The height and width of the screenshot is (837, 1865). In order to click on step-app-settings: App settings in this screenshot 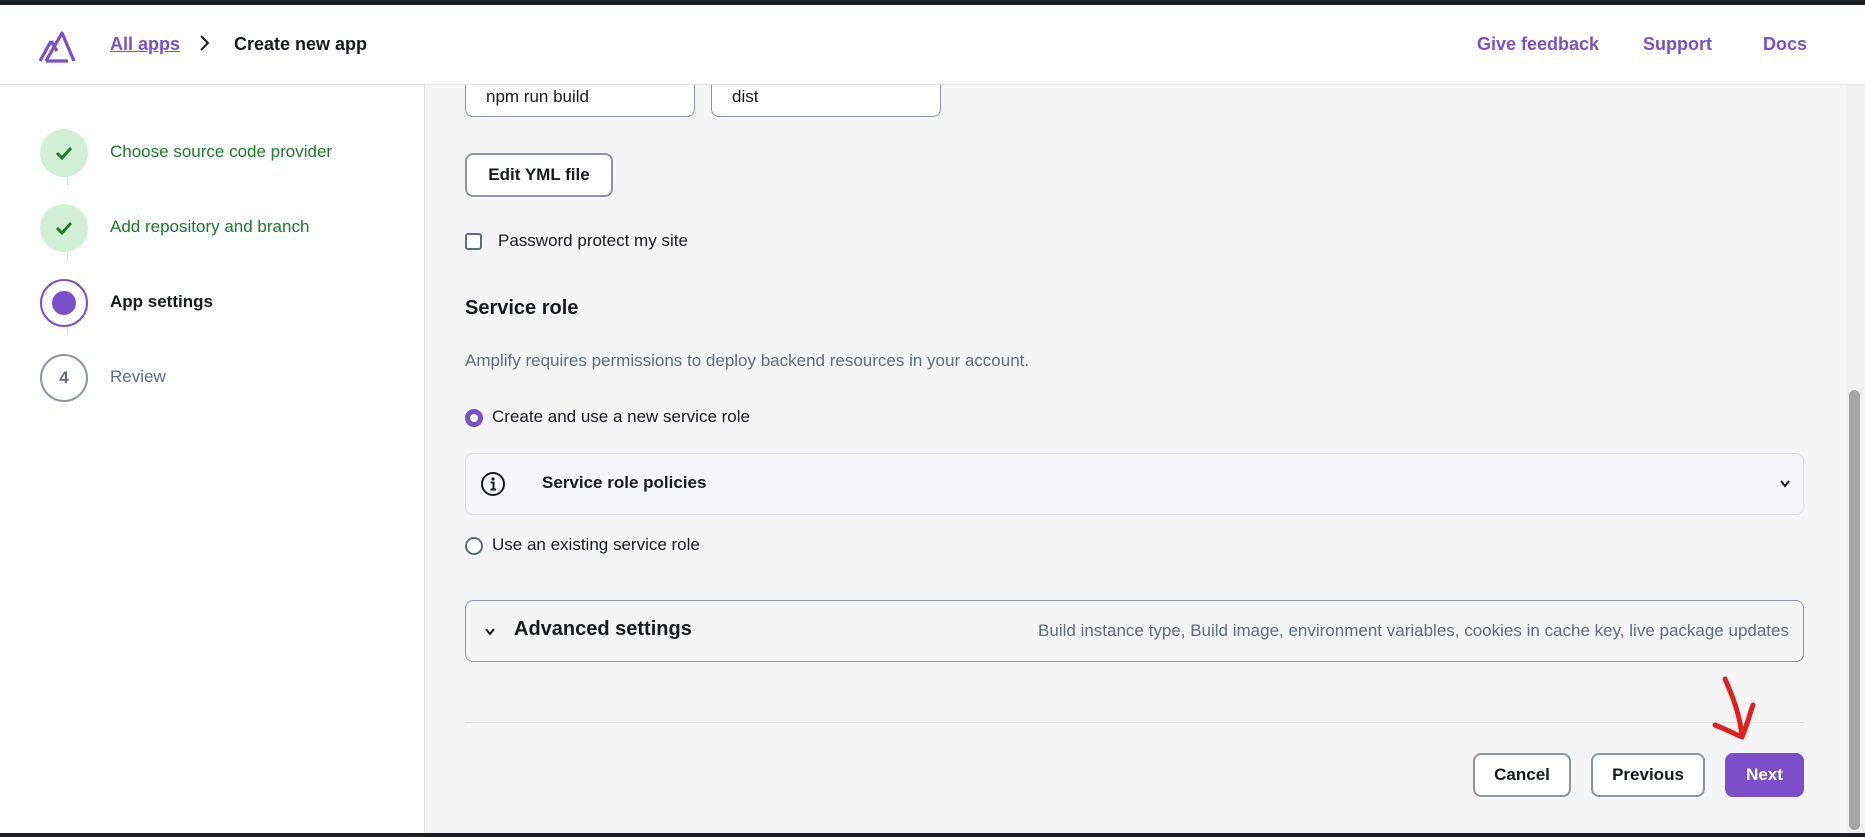, I will do `click(230, 303)`.